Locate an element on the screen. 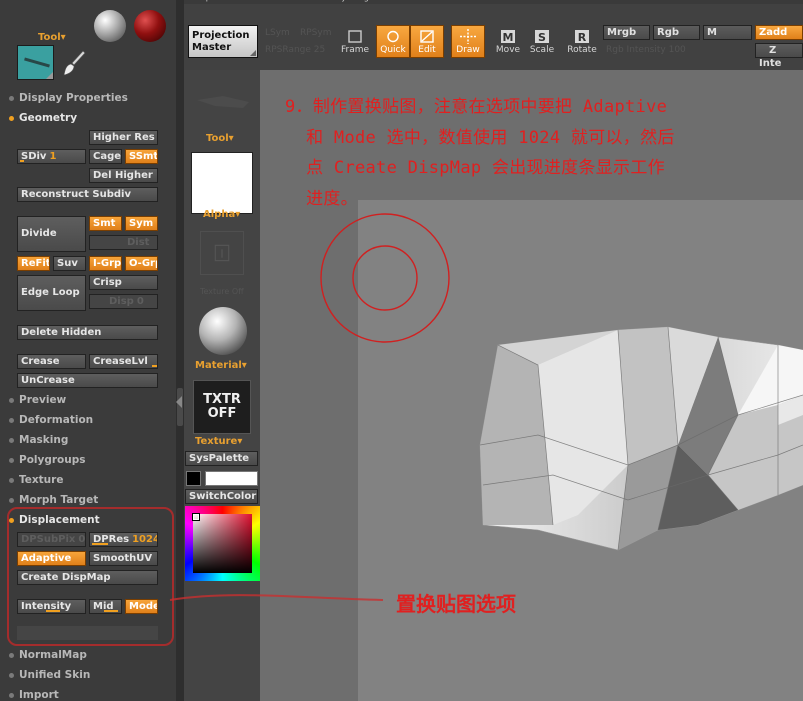 Image resolution: width=803 pixels, height=701 pixels. rpsrange-ghost-slider: RPSRange 25 is located at coordinates (295, 50).